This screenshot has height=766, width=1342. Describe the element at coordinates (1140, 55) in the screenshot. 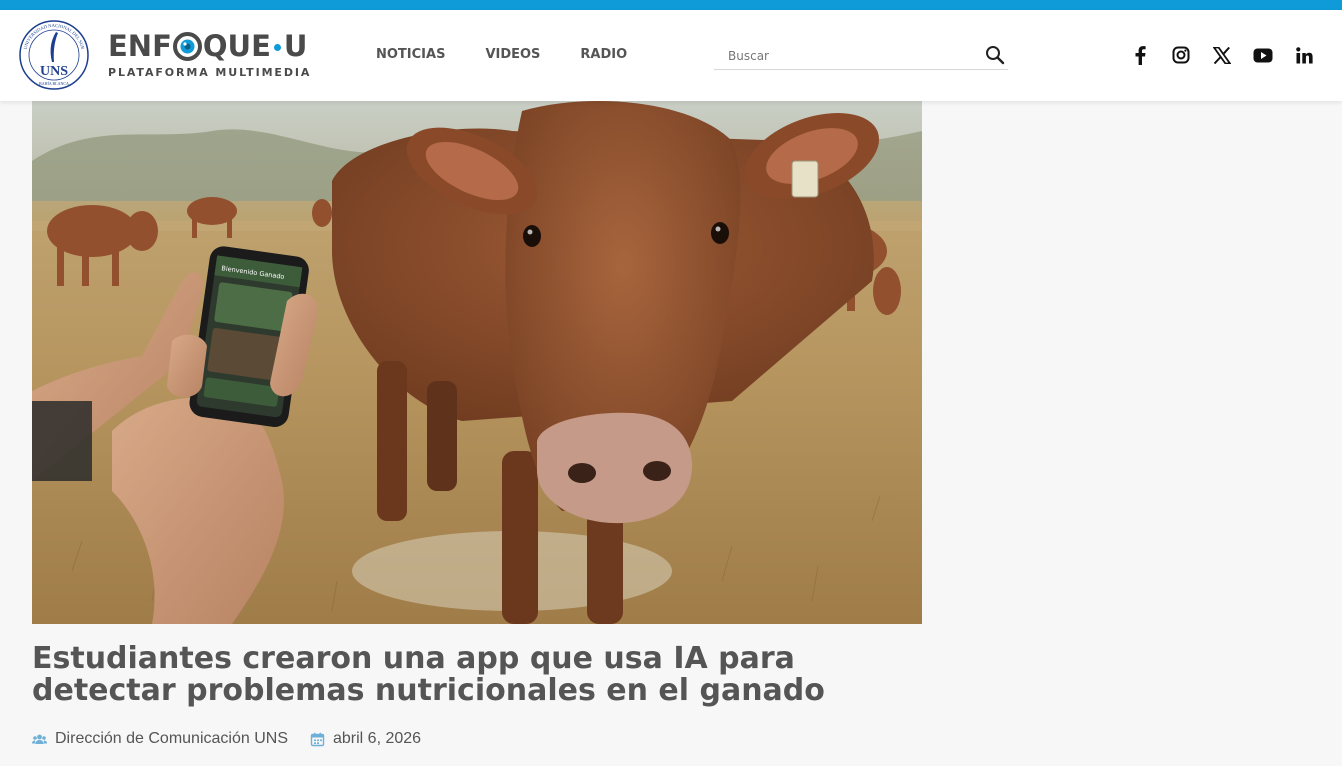

I see `facebook-icon` at that location.